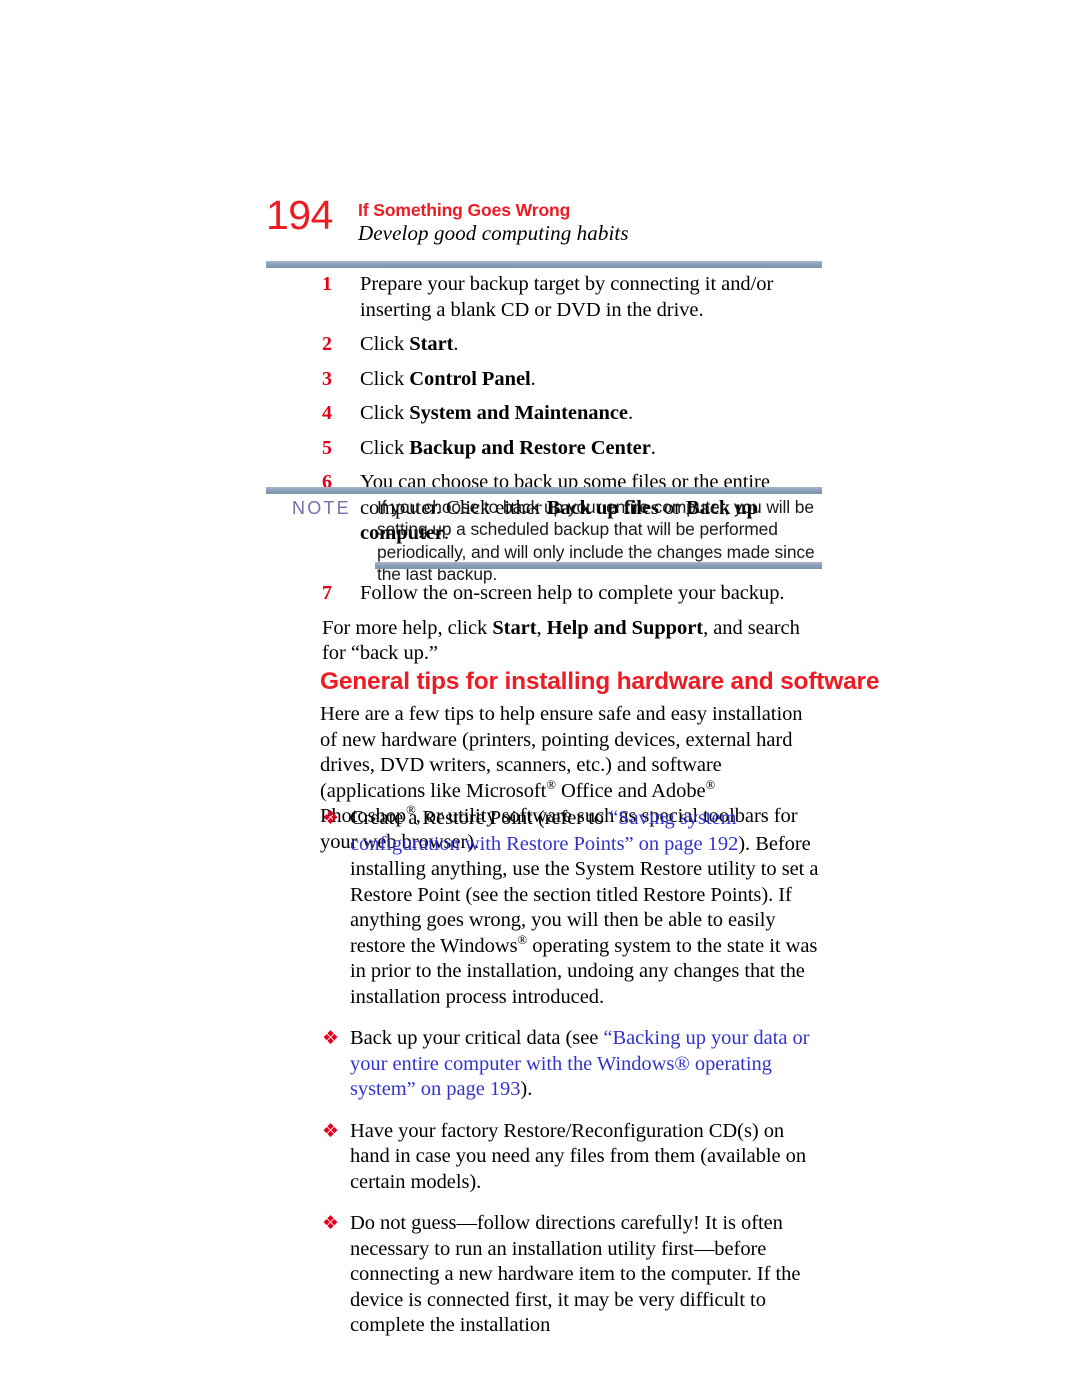 The width and height of the screenshot is (1080, 1397). I want to click on more-help-prefix: For more help, click, so click(407, 627).